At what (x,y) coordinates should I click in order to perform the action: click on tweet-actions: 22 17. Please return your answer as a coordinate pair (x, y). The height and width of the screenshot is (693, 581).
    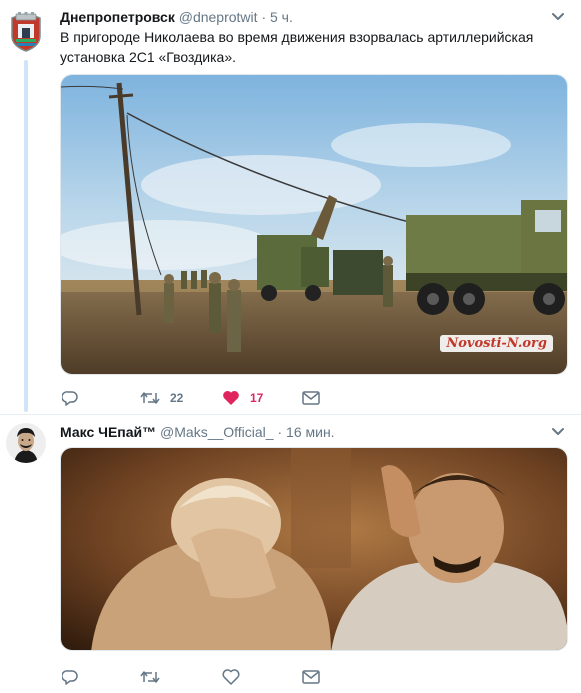
    Looking at the image, I should click on (222, 398).